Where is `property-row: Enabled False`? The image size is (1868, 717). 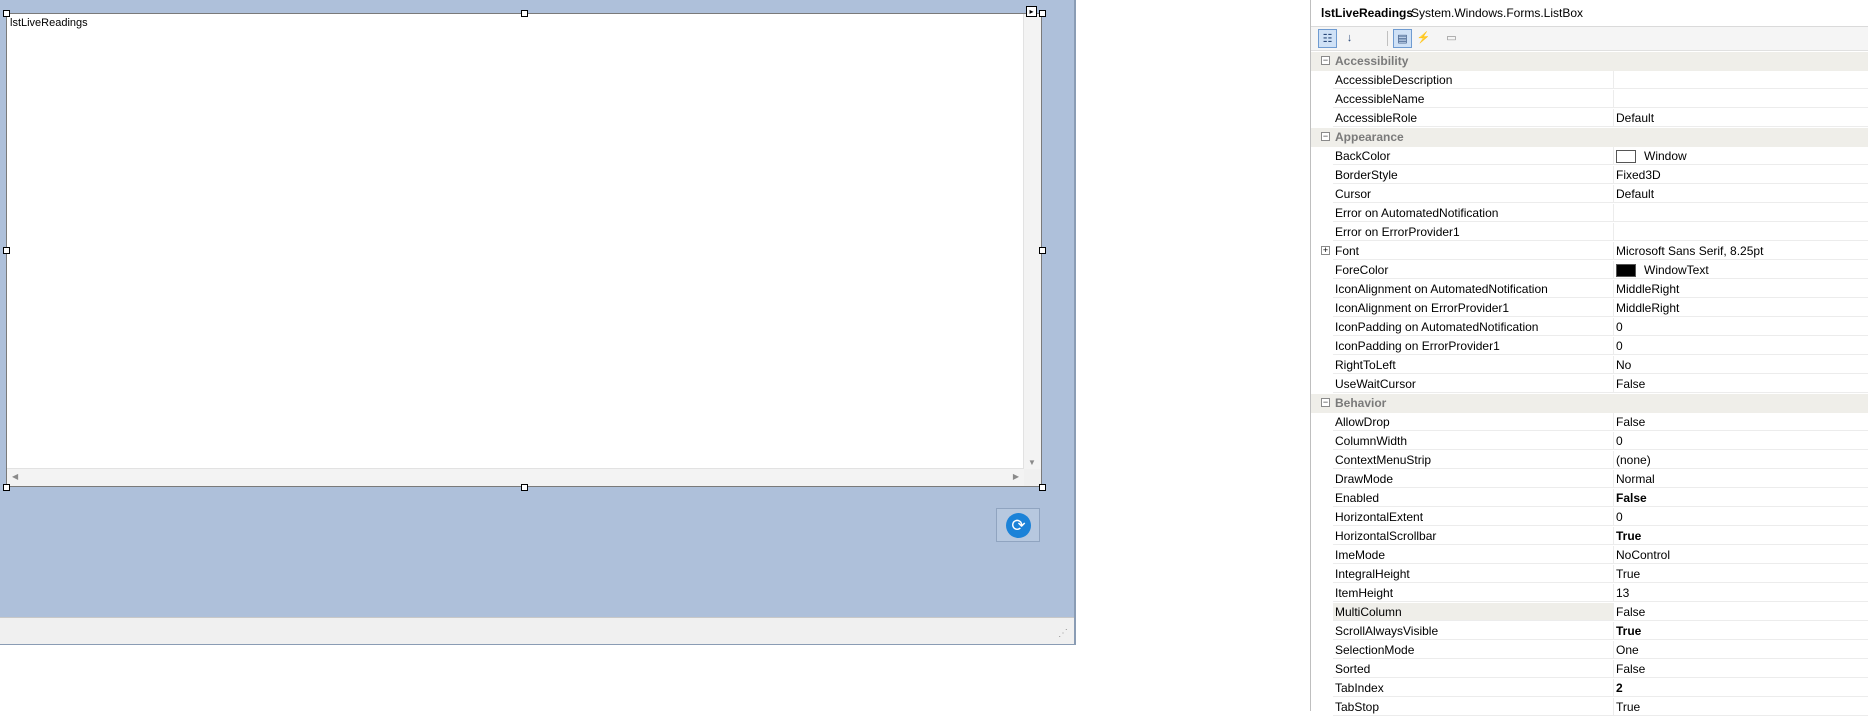
property-row: Enabled False is located at coordinates (1589, 498).